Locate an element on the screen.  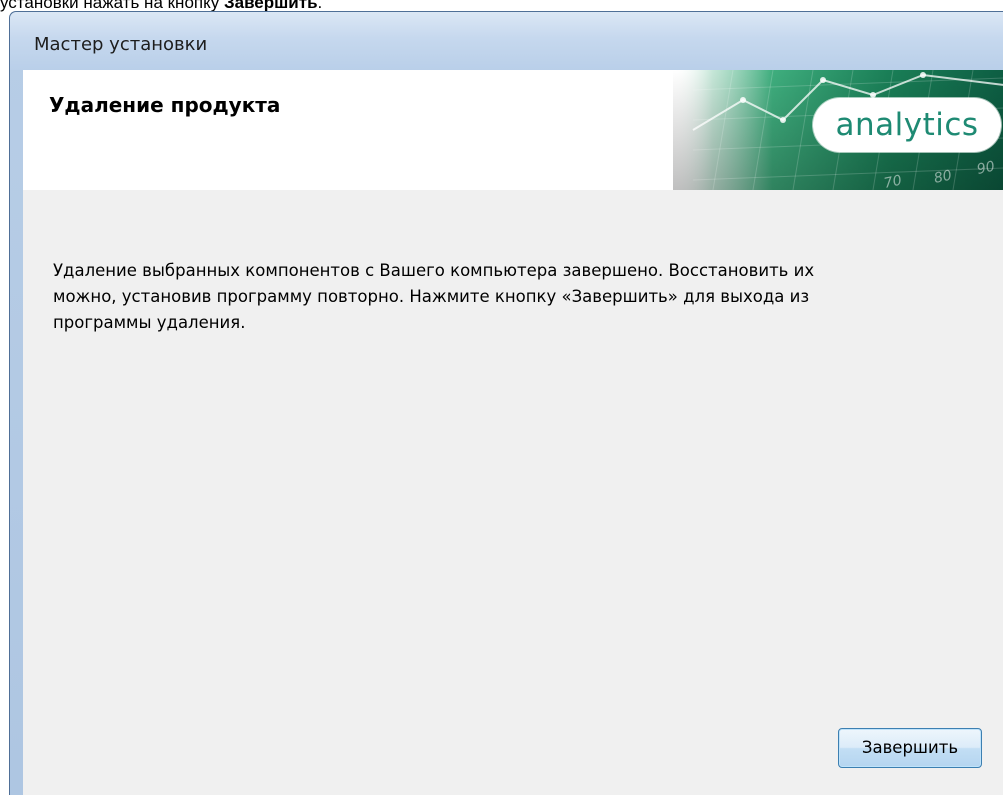
analytics-banner: 70 80 90 analytics is located at coordinates (838, 130).